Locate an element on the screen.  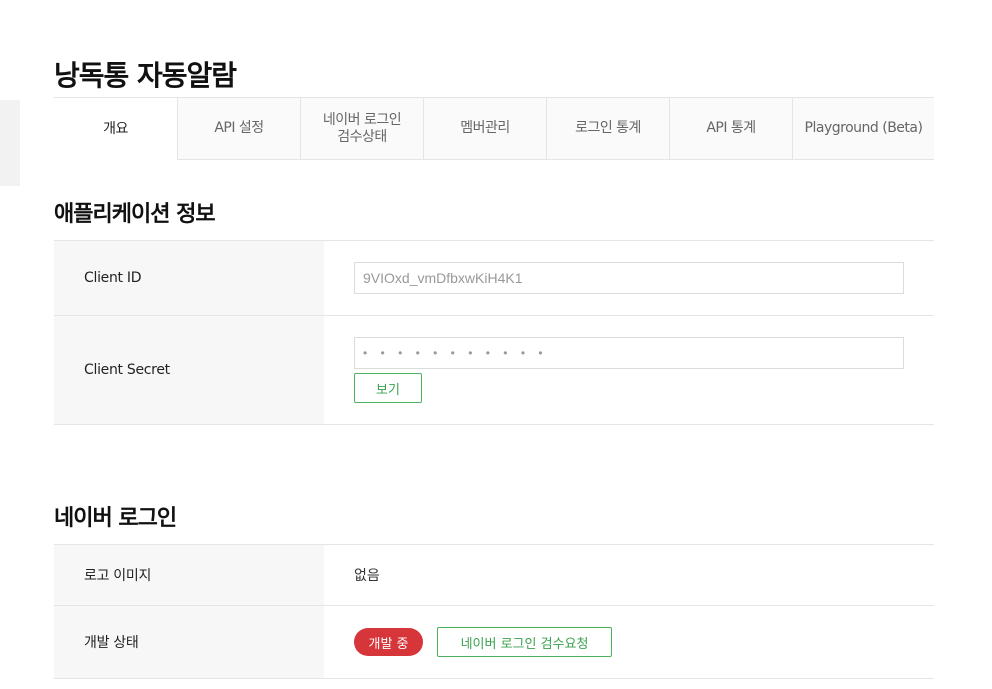
tab-member-management: 멤버관리 is located at coordinates (484, 129).